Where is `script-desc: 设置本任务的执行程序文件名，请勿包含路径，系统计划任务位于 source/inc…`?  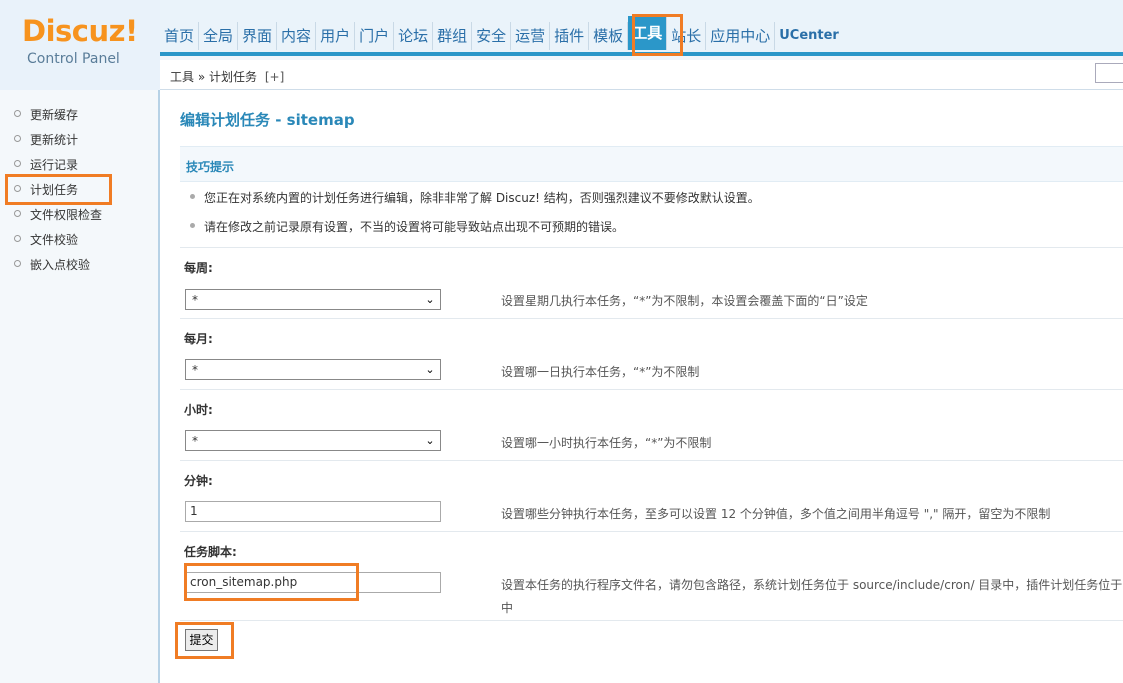
script-desc: 设置本任务的执行程序文件名，请勿包含路径，系统计划任务位于 source/inc… is located at coordinates (812, 585).